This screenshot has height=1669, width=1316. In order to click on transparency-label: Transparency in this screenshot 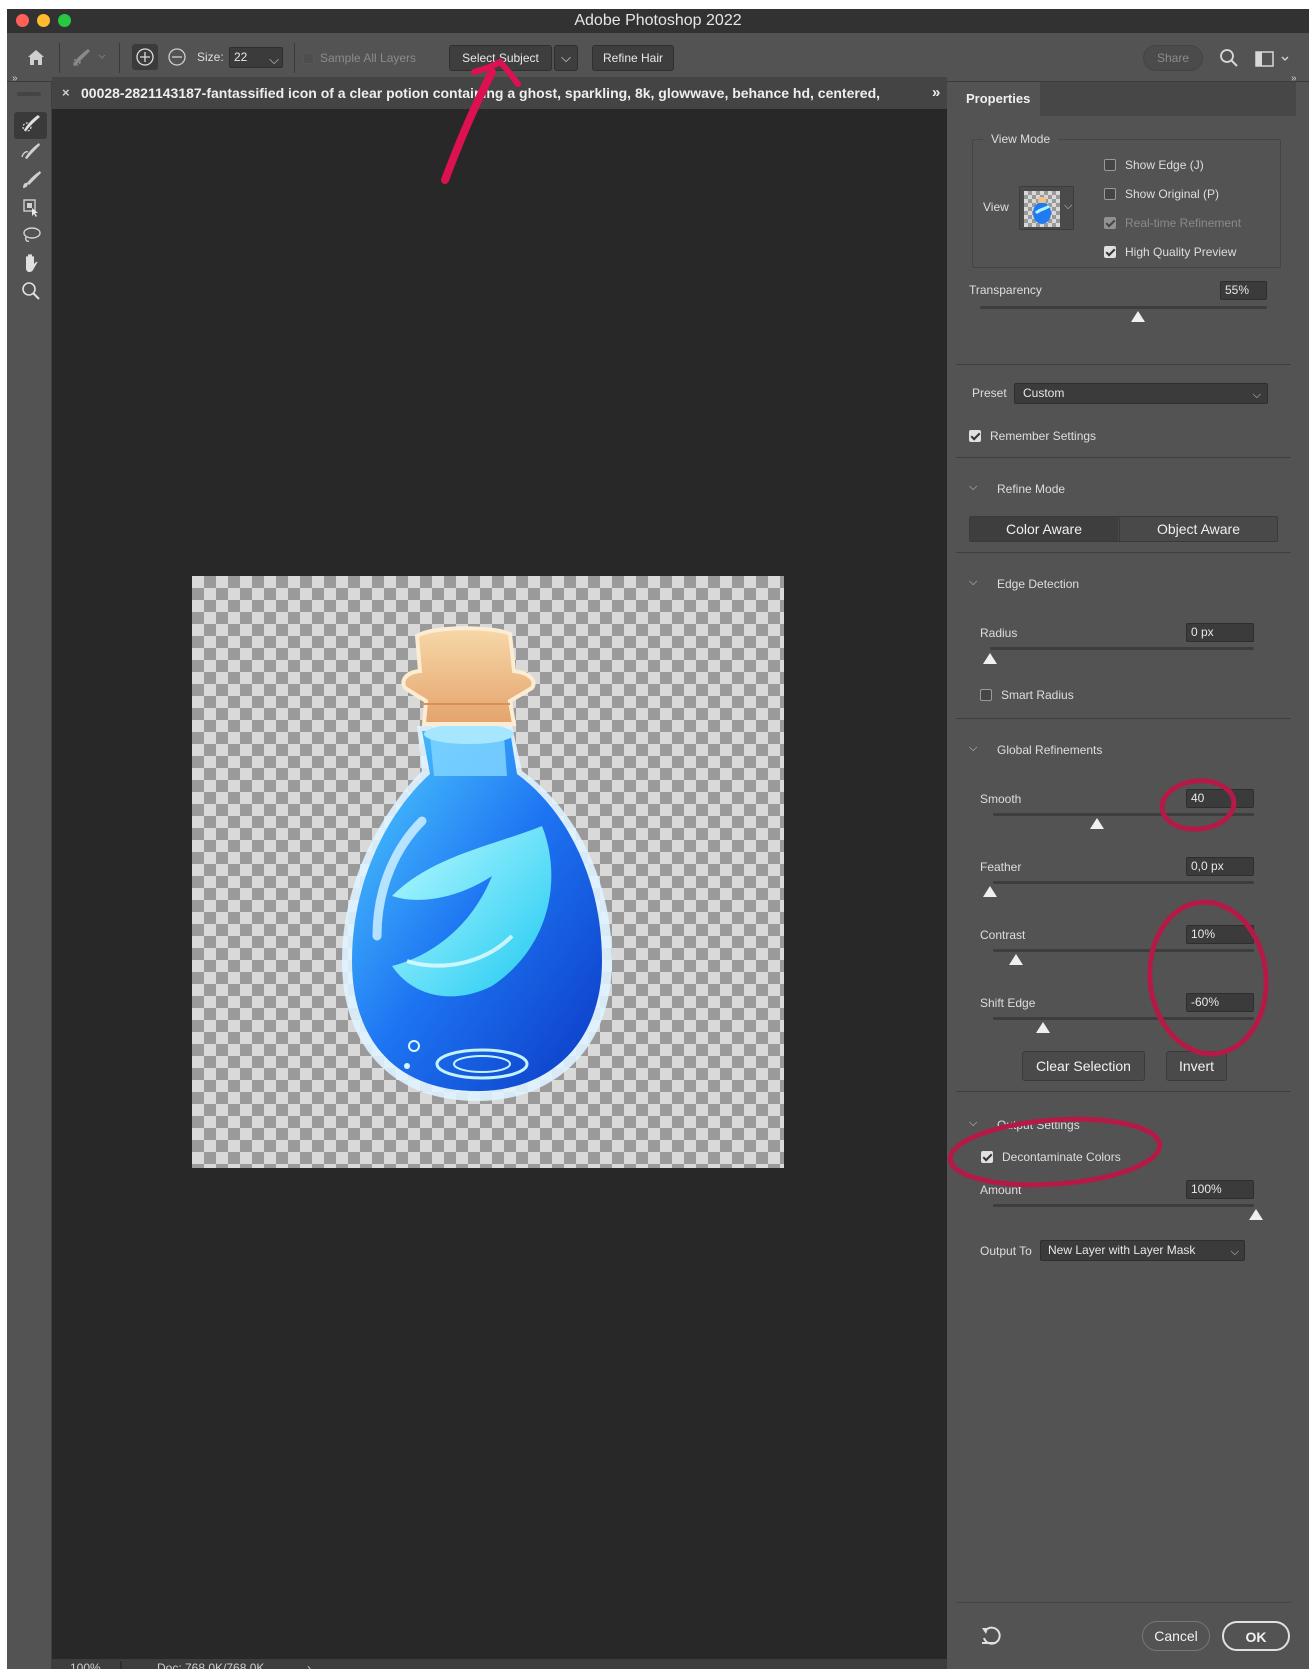, I will do `click(1005, 290)`.